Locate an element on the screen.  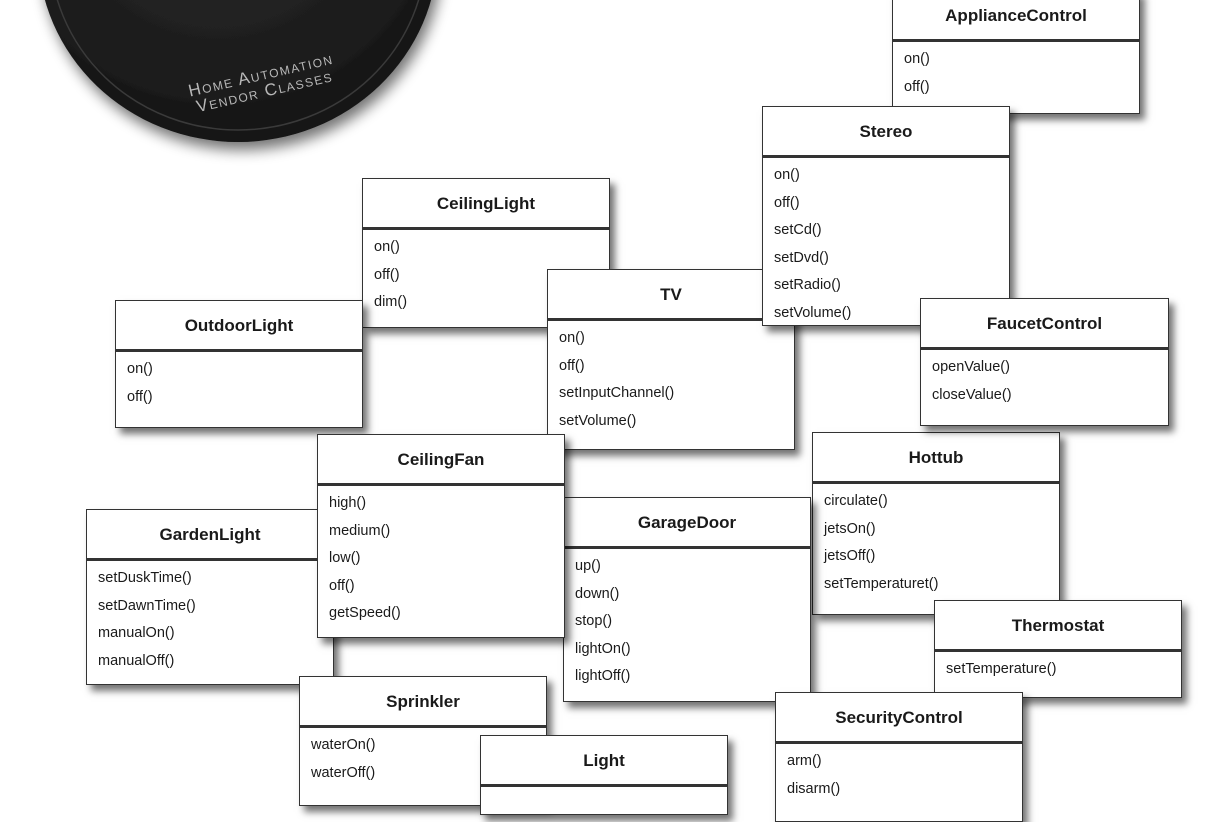
class-box-appliancecontrol: ApplianceControl on() off() is located at coordinates (1016, 57).